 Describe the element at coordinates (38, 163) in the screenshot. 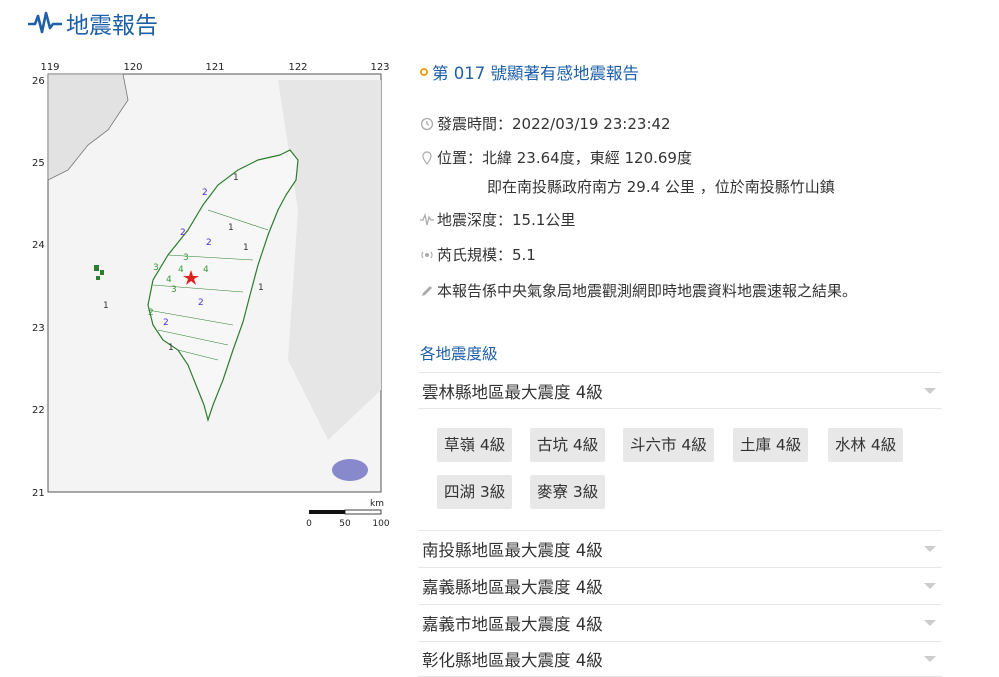

I see `lat-tick: 25` at that location.